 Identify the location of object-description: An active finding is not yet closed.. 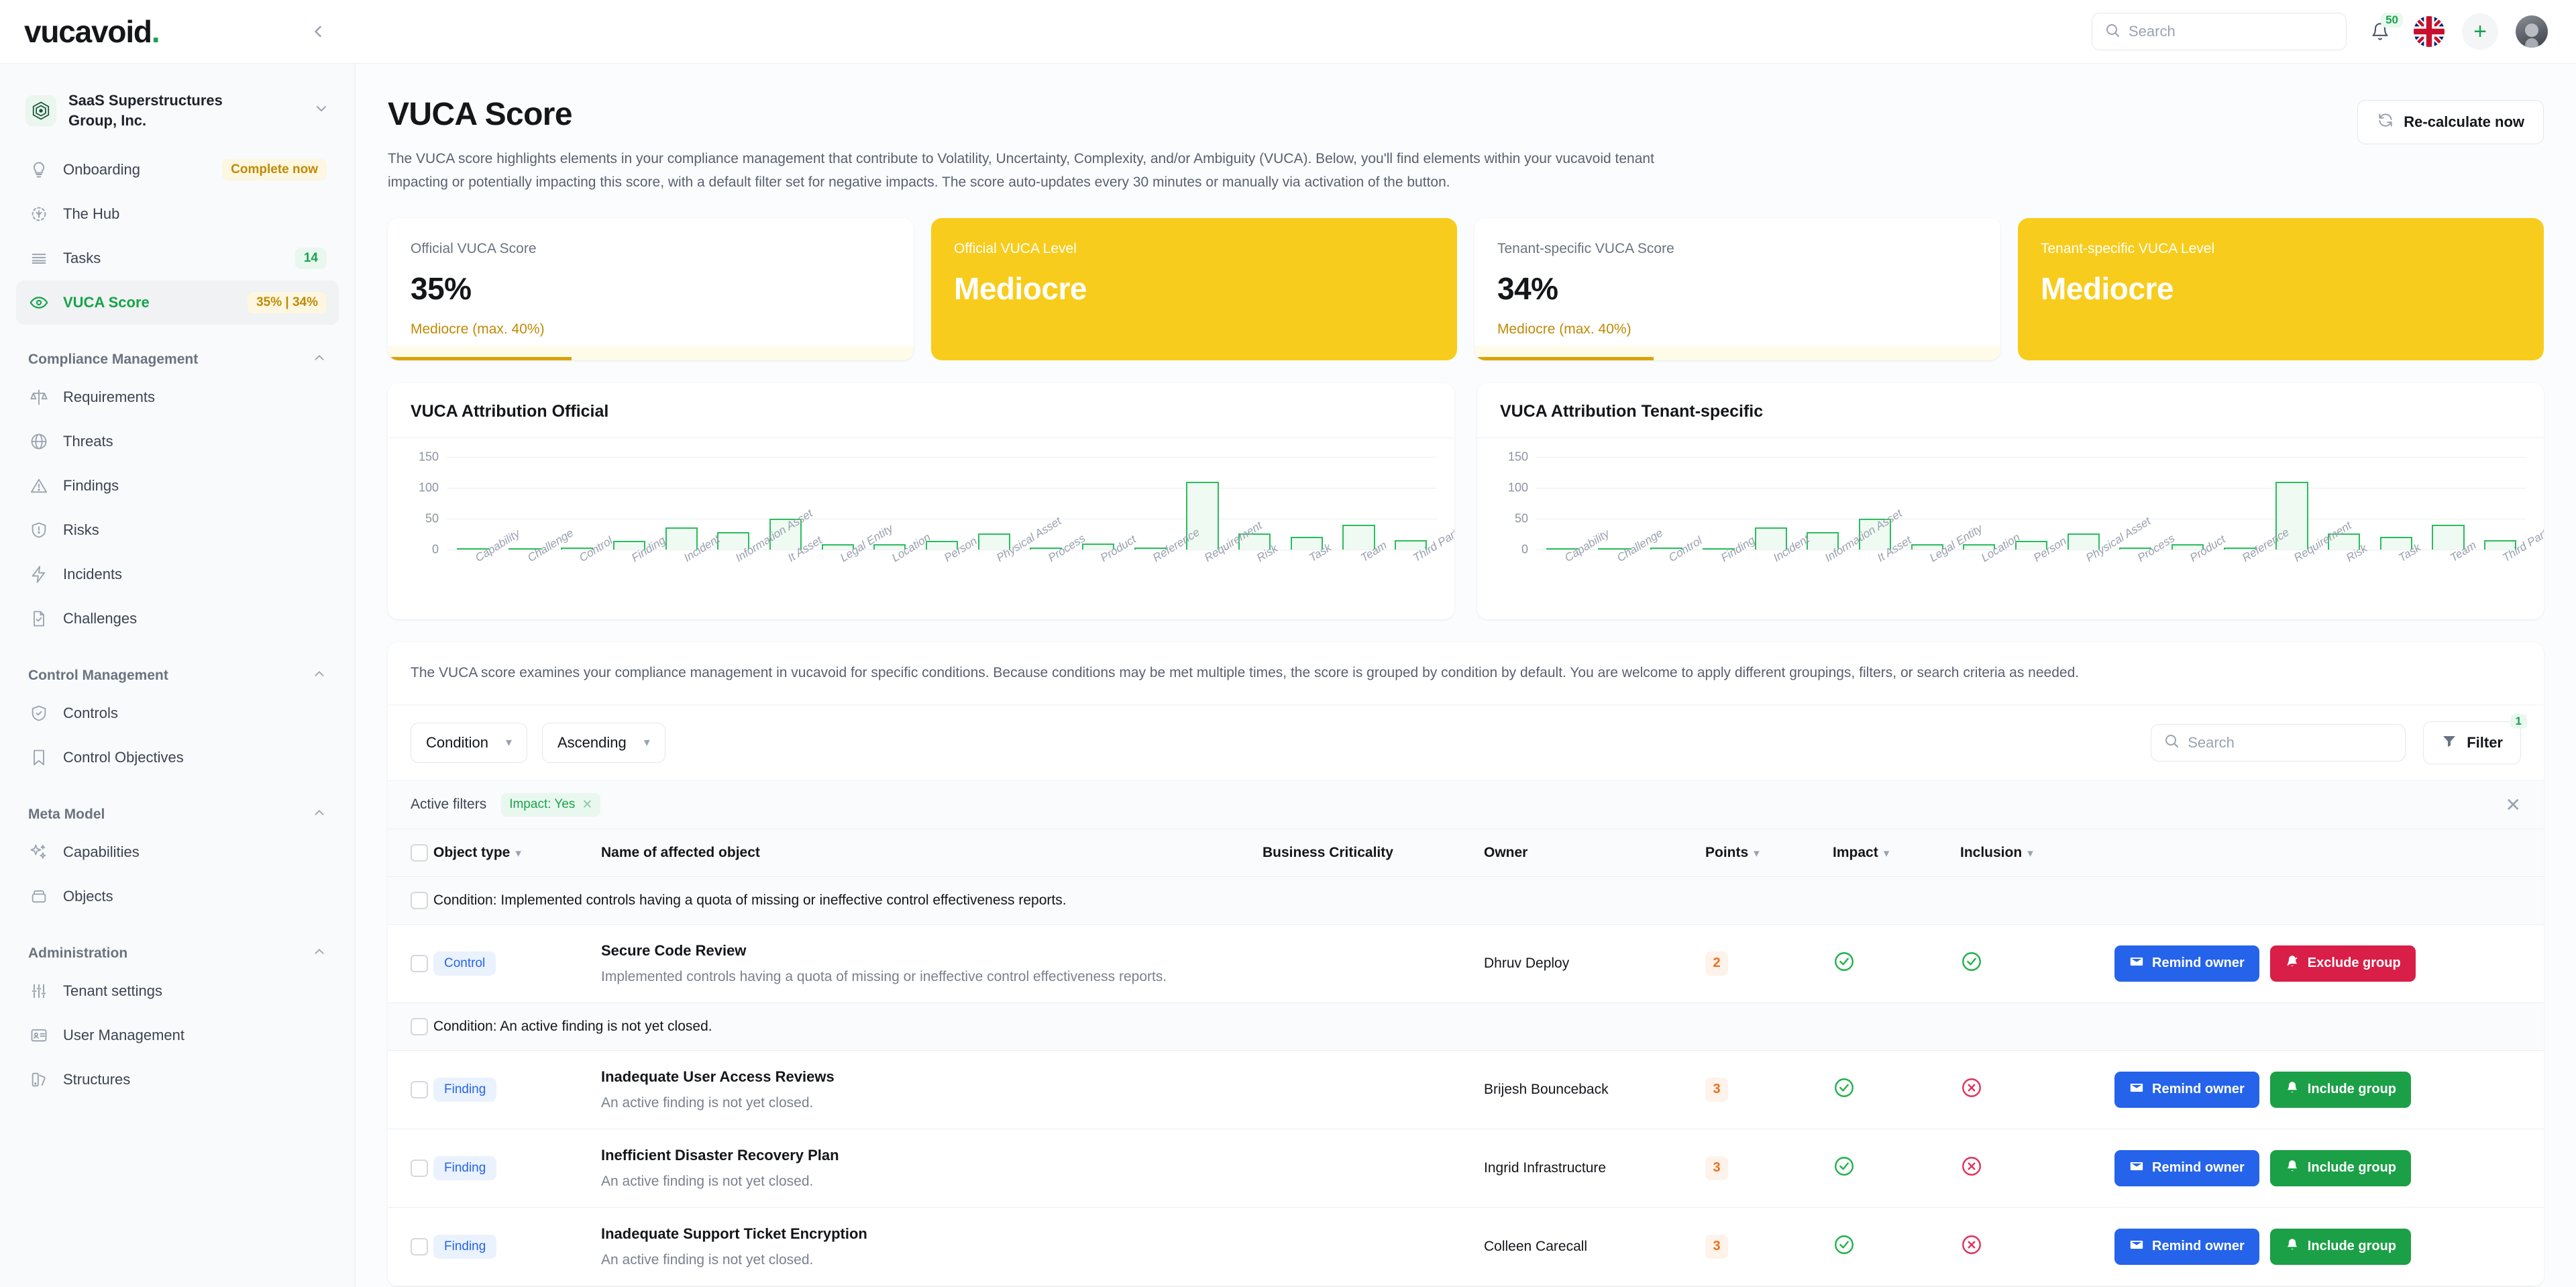
(707, 1102).